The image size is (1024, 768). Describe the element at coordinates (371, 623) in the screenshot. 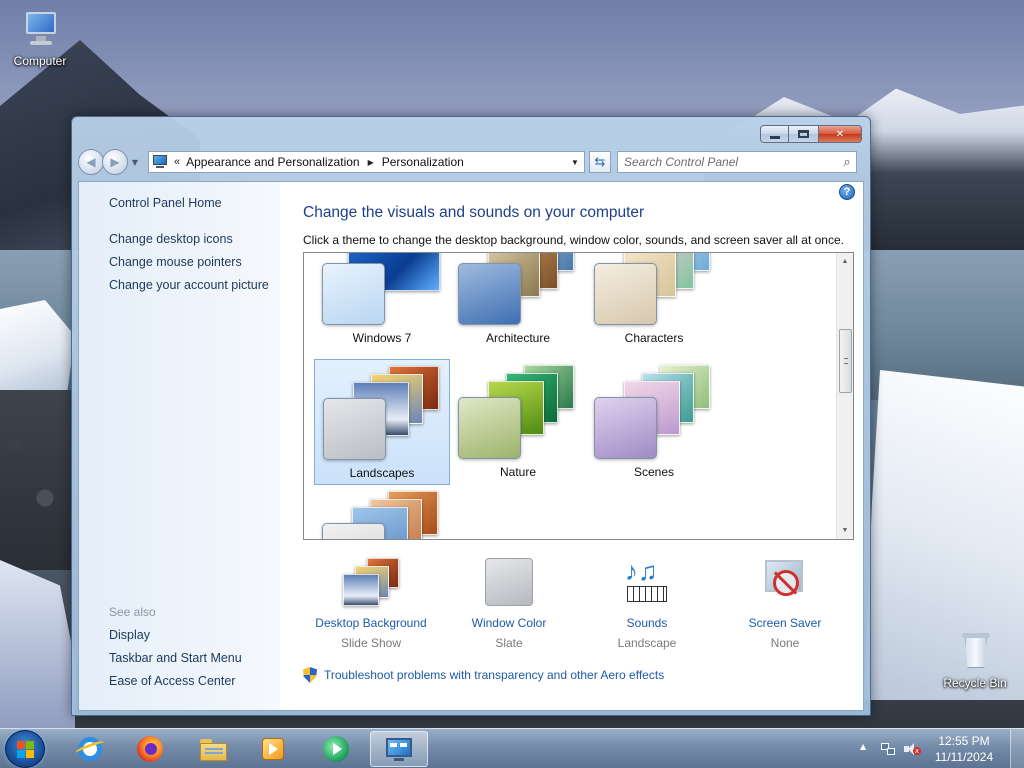

I see `setting-title: Desktop Background` at that location.